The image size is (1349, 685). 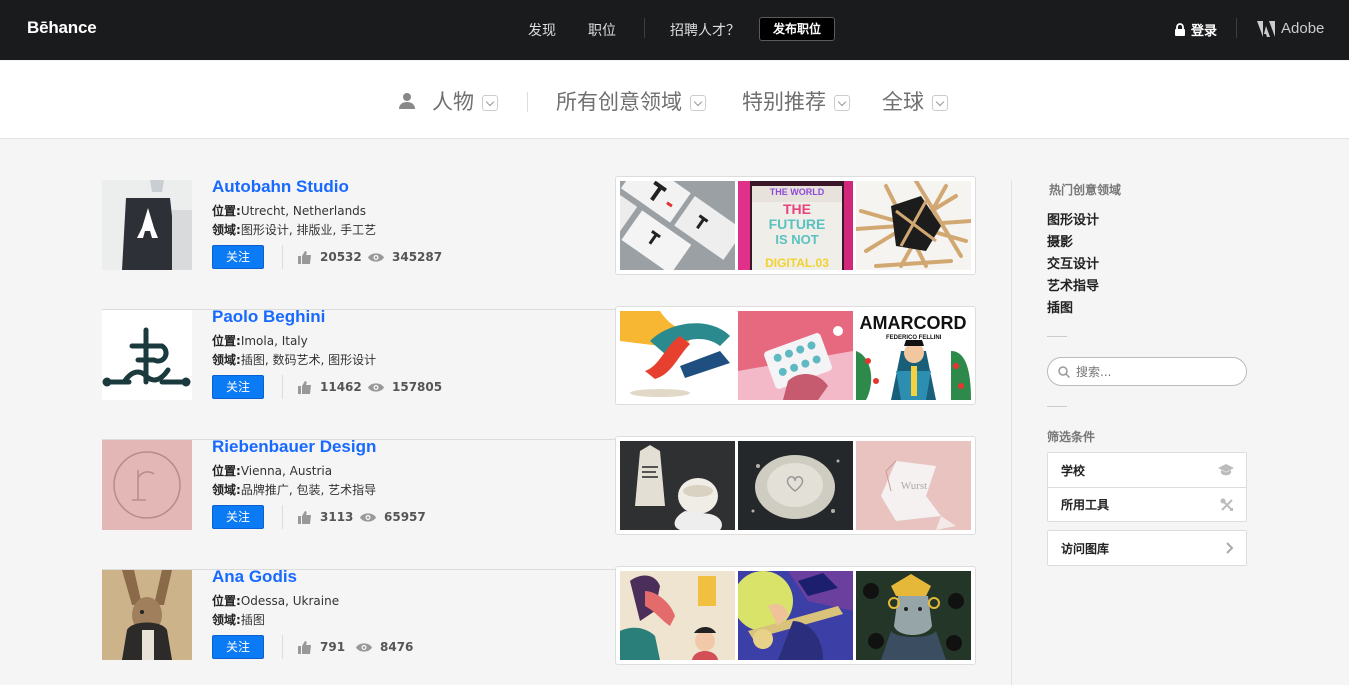 I want to click on filter-bar: 人物 所有创意领域 特别推荐 全球, so click(x=674, y=100).